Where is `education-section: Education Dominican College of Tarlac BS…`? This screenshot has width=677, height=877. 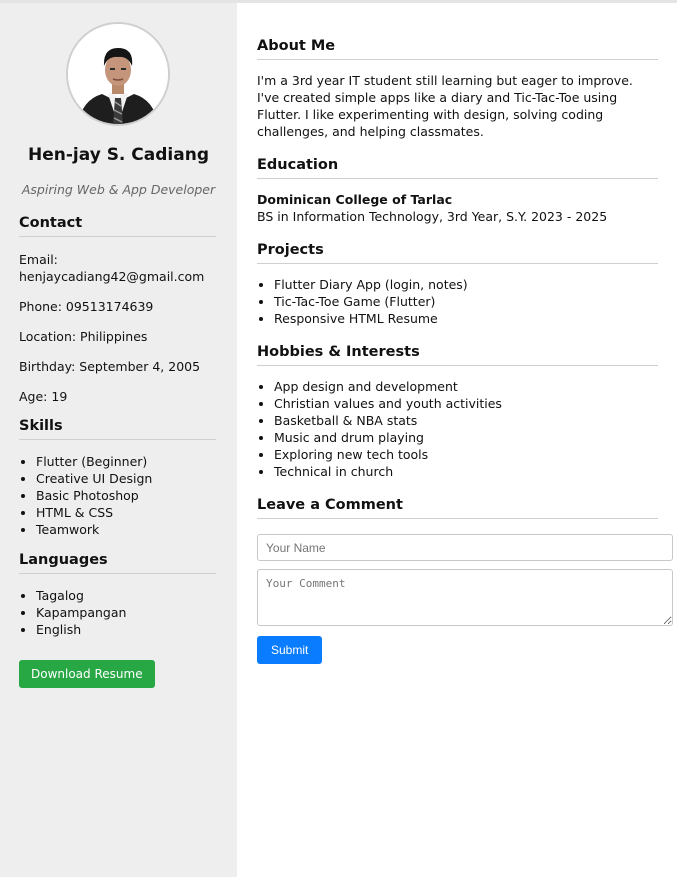
education-section: Education Dominican College of Tarlac BS… is located at coordinates (457, 191).